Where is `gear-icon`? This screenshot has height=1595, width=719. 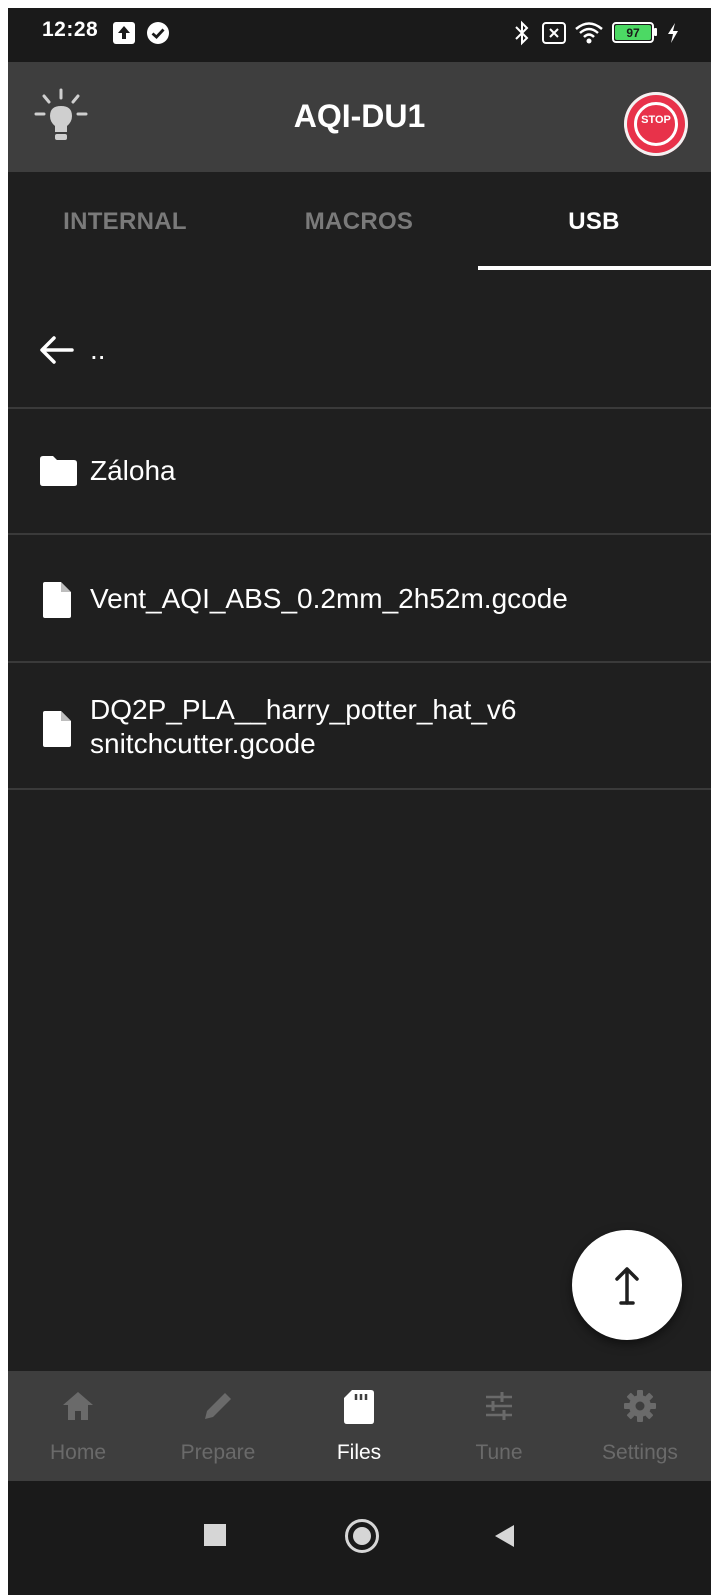
gear-icon is located at coordinates (640, 1406).